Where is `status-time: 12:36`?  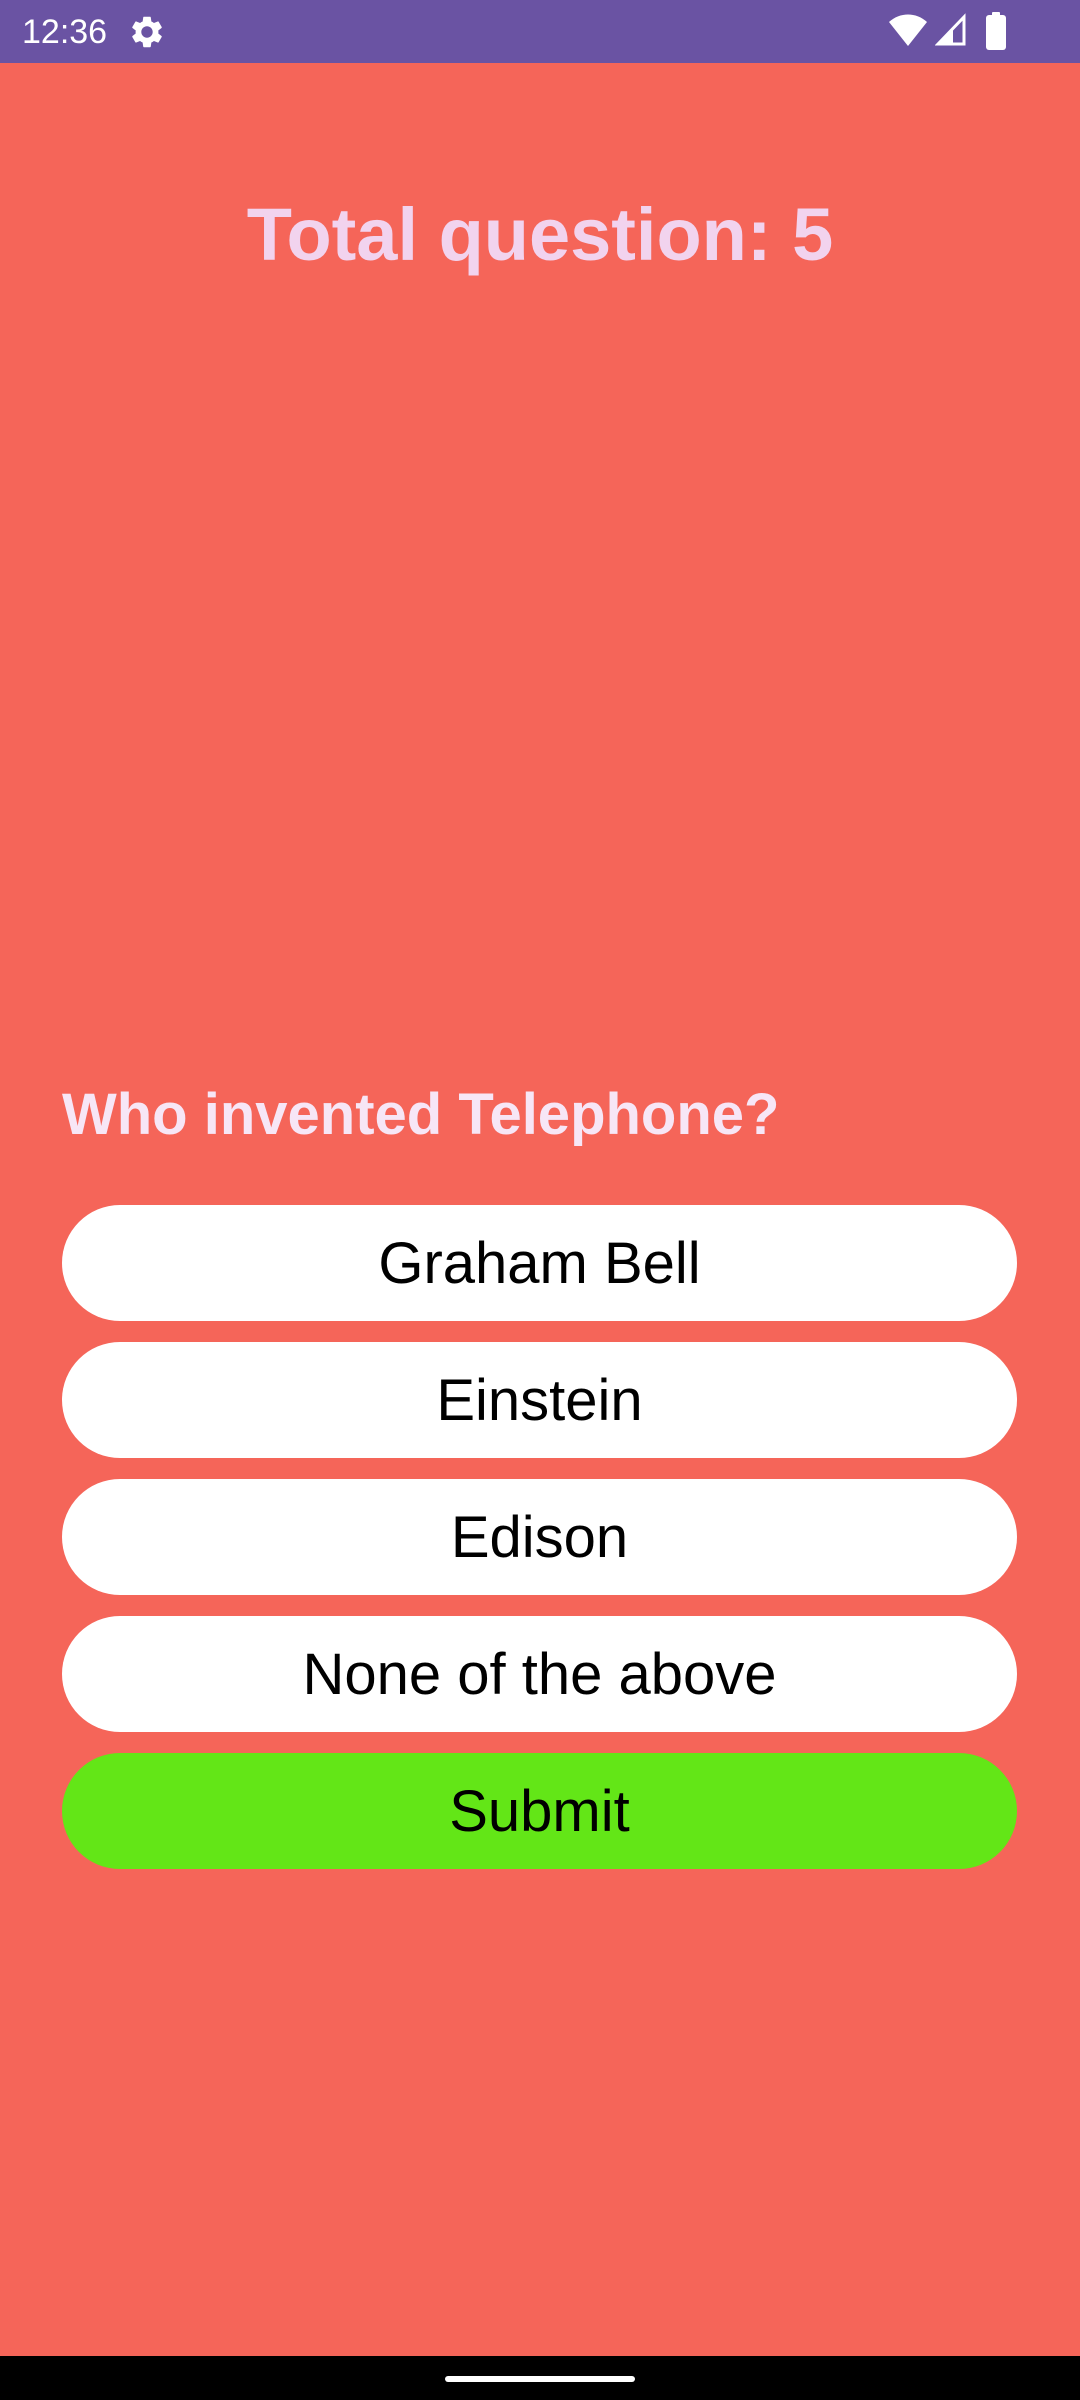
status-time: 12:36 is located at coordinates (65, 32).